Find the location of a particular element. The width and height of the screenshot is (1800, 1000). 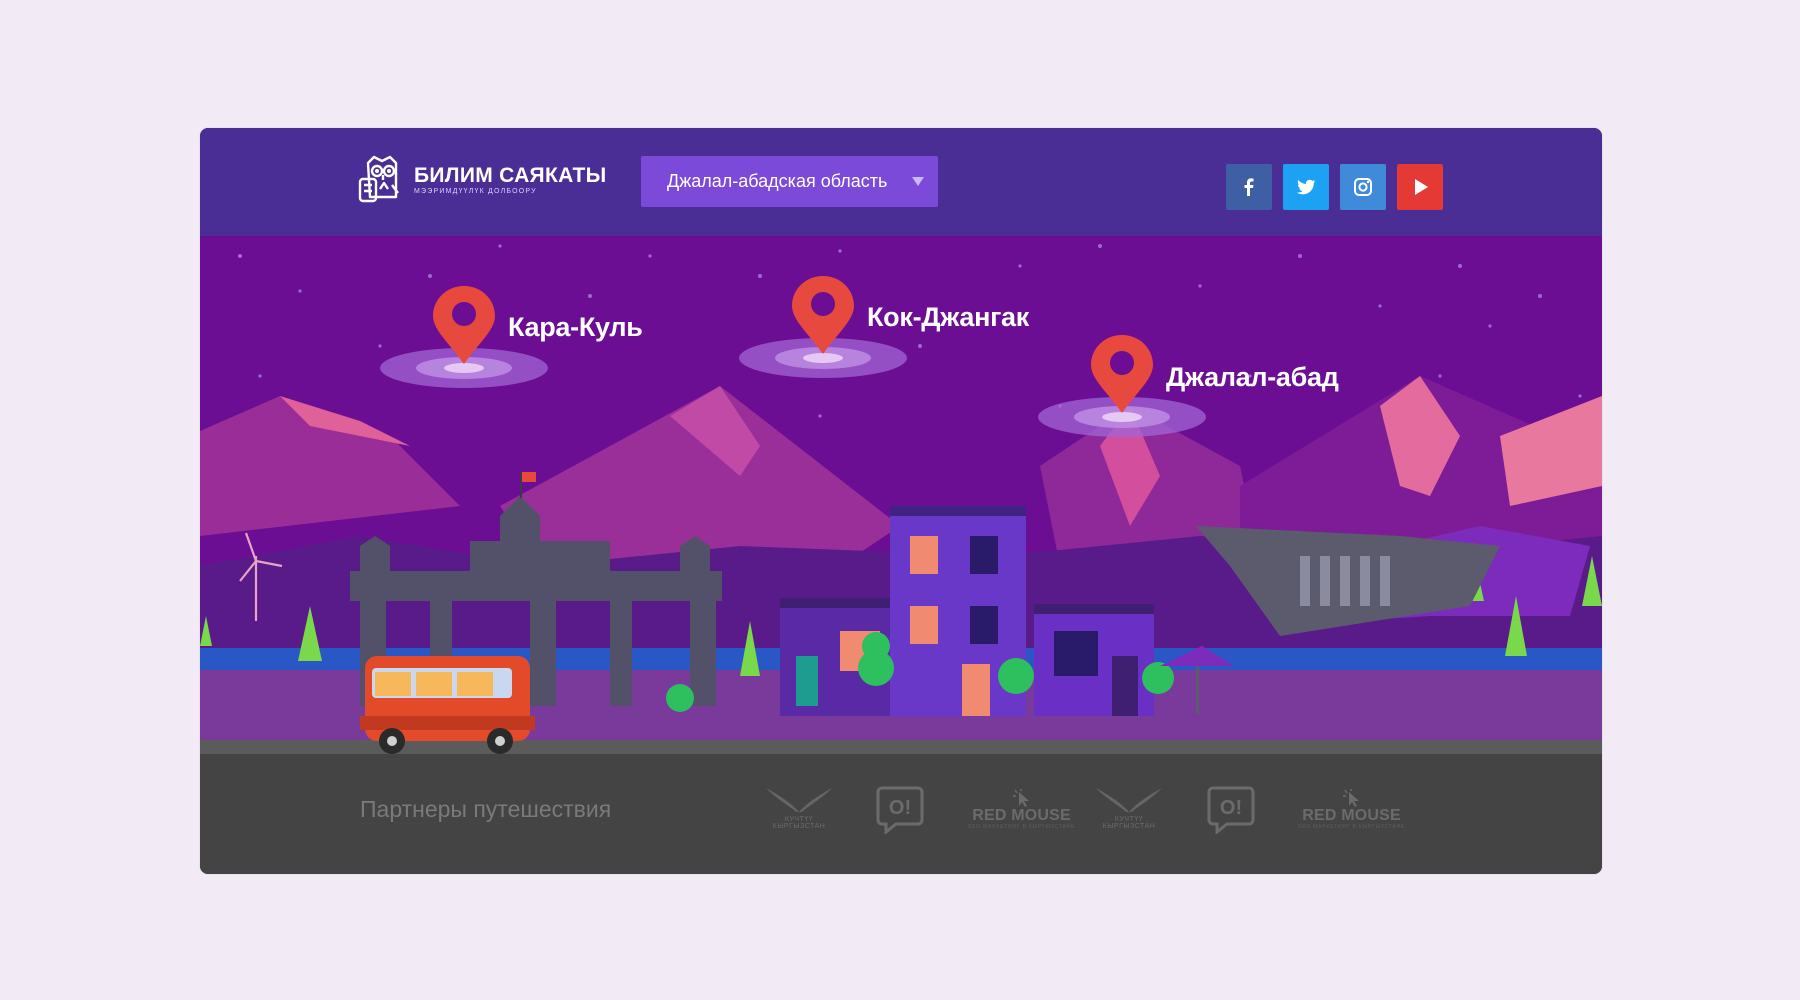

logo-title: БИЛИМ САЯКАТЫ is located at coordinates (510, 175).